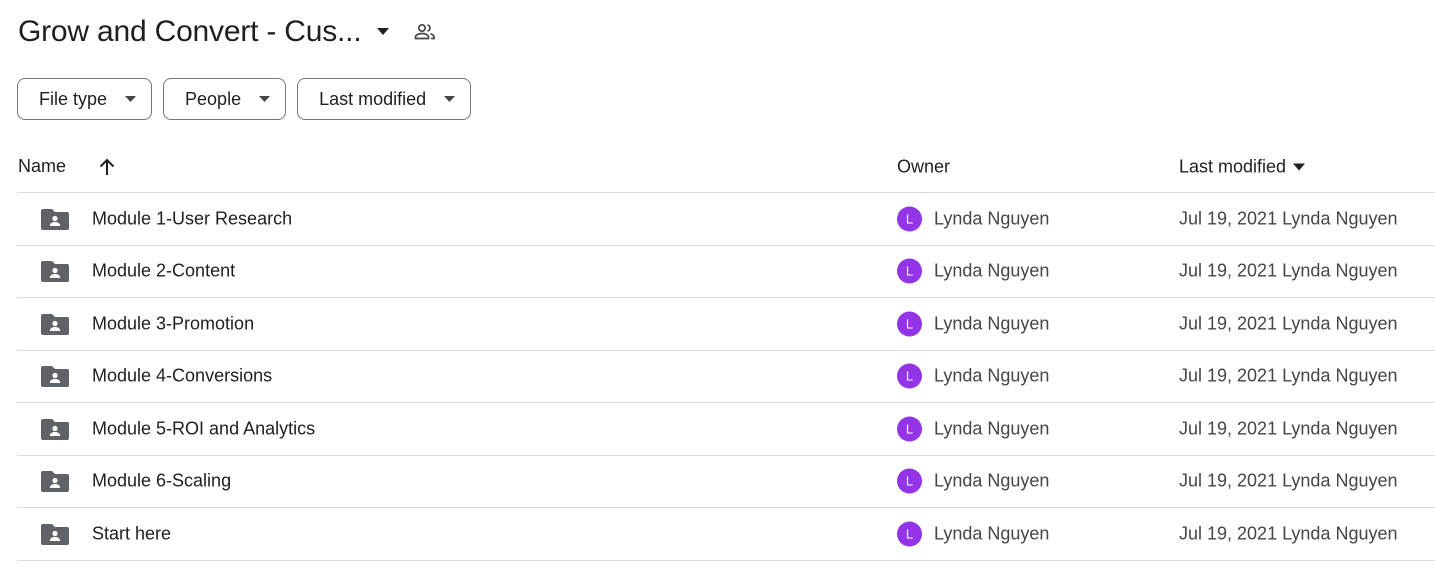 This screenshot has width=1435, height=587. Describe the element at coordinates (373, 98) in the screenshot. I see `last-modified-filter-label: Last modified` at that location.